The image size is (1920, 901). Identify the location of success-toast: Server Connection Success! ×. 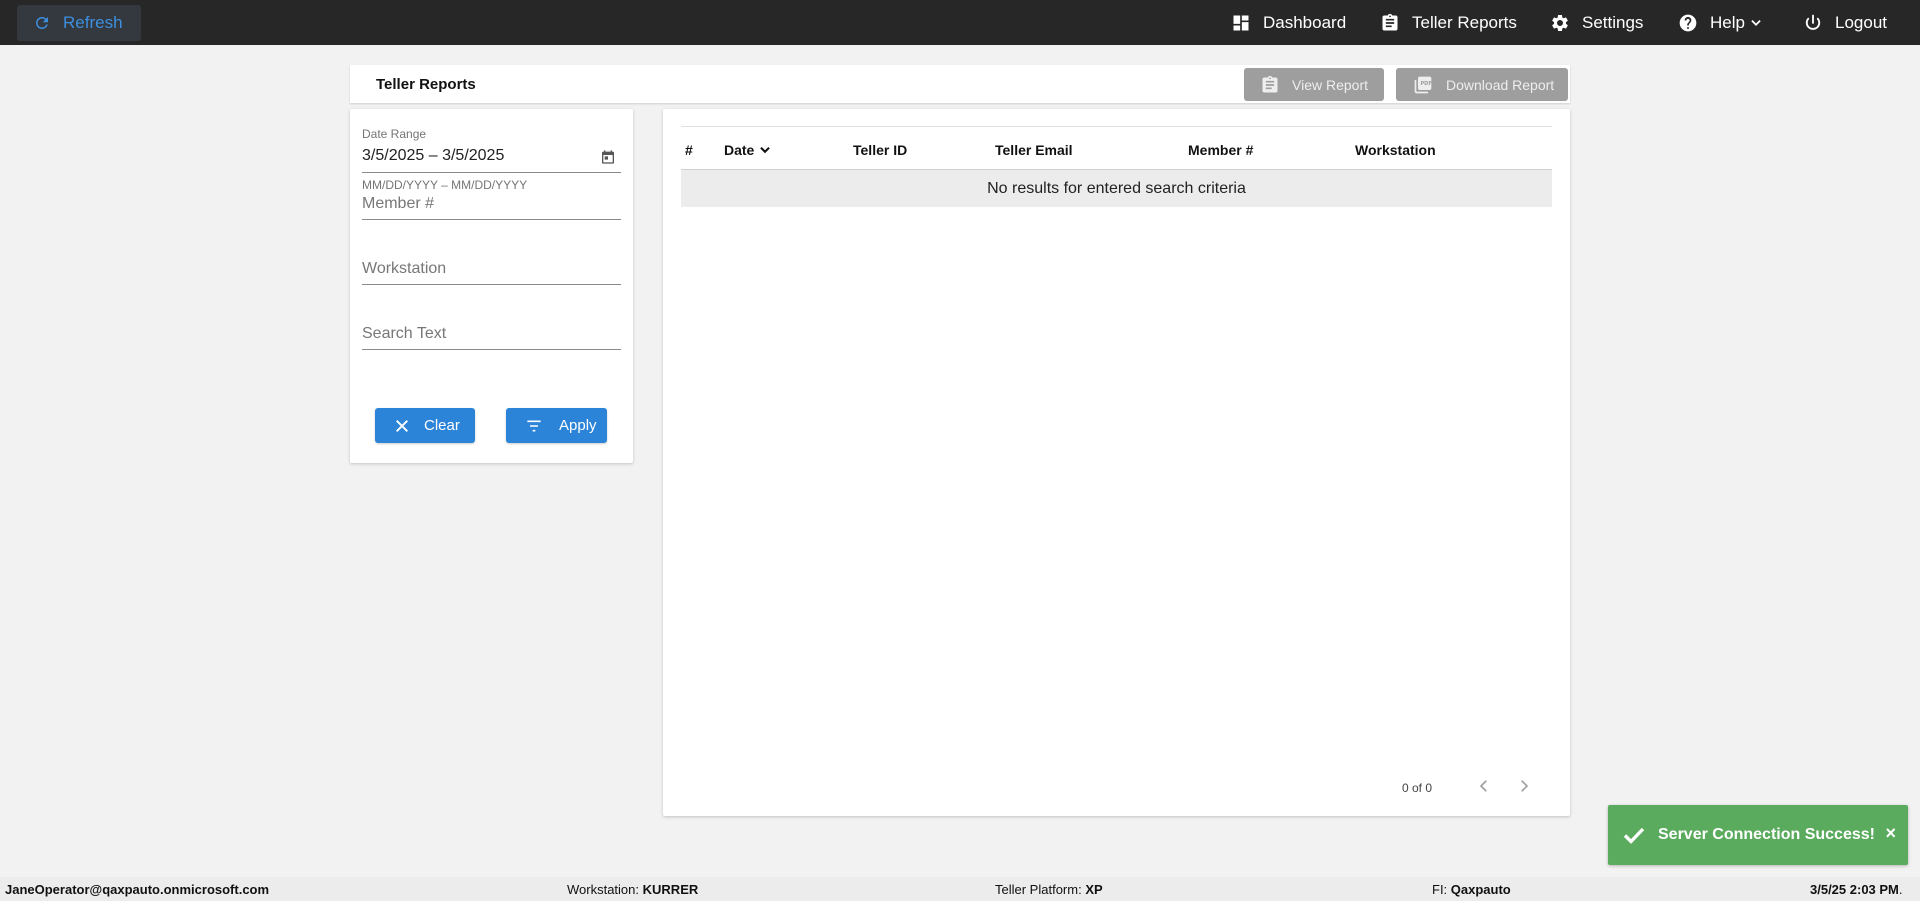
(1758, 835).